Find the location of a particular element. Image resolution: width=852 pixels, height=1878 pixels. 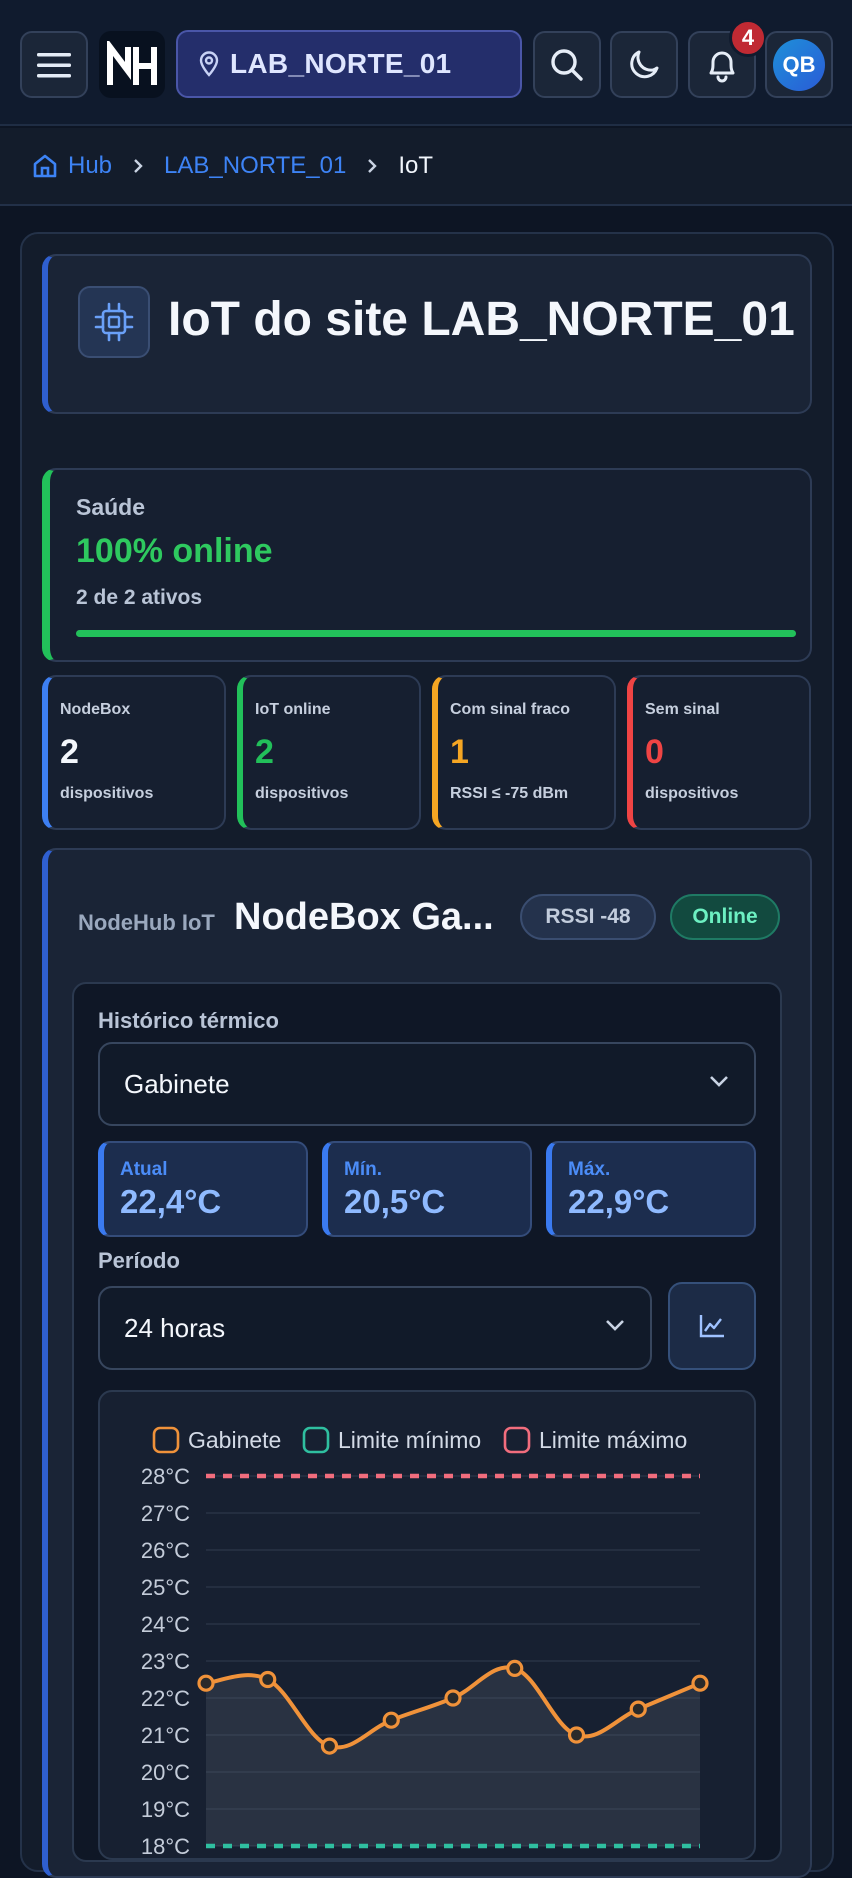

metric-value: 20,5°C is located at coordinates (395, 1201).